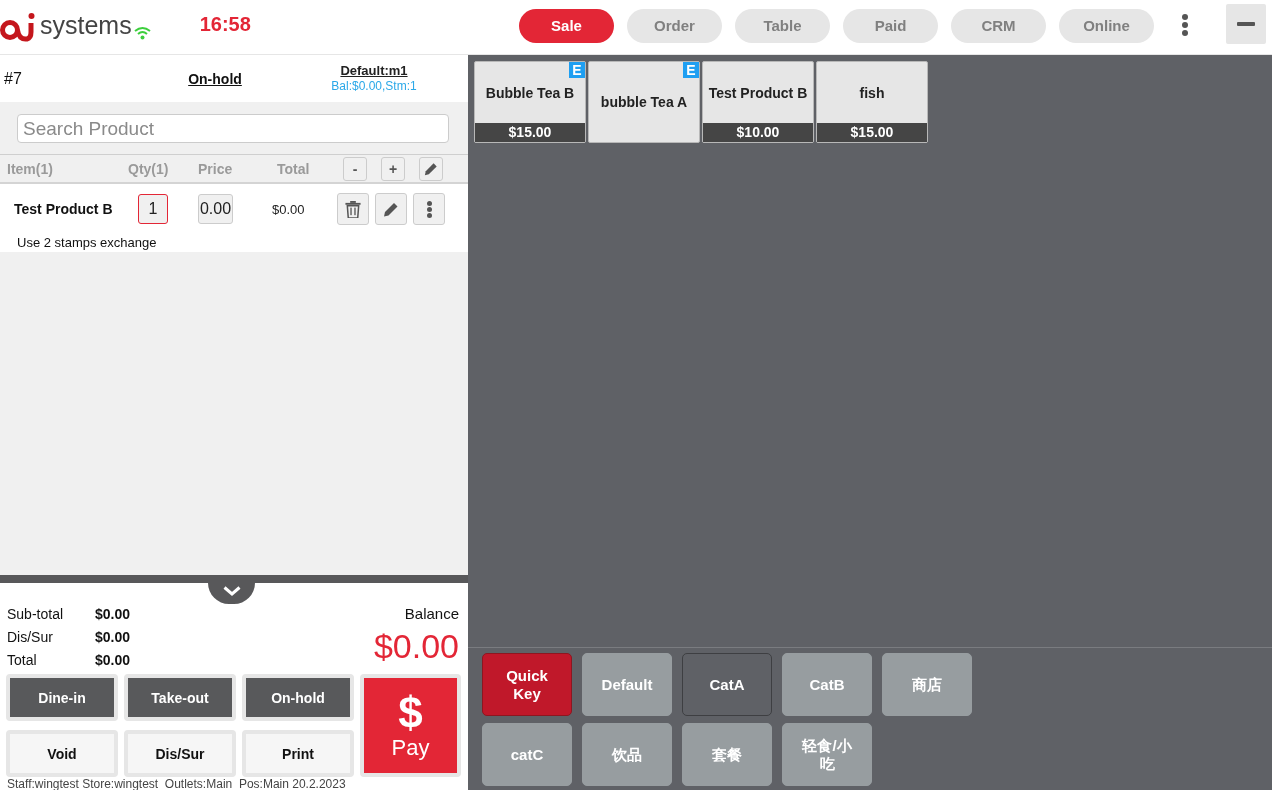  Describe the element at coordinates (148, 168) in the screenshot. I see `column-header: Qty(1)` at that location.